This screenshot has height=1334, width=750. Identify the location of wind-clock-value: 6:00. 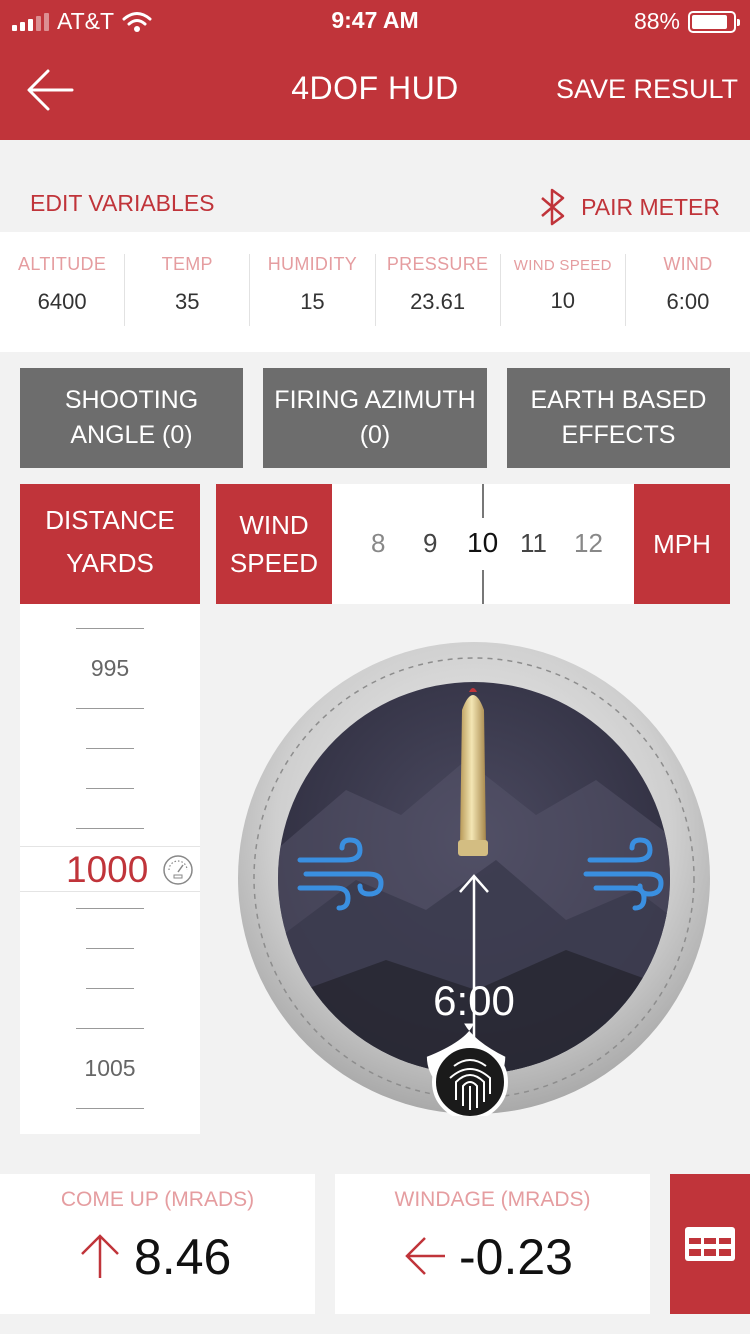
(474, 1000).